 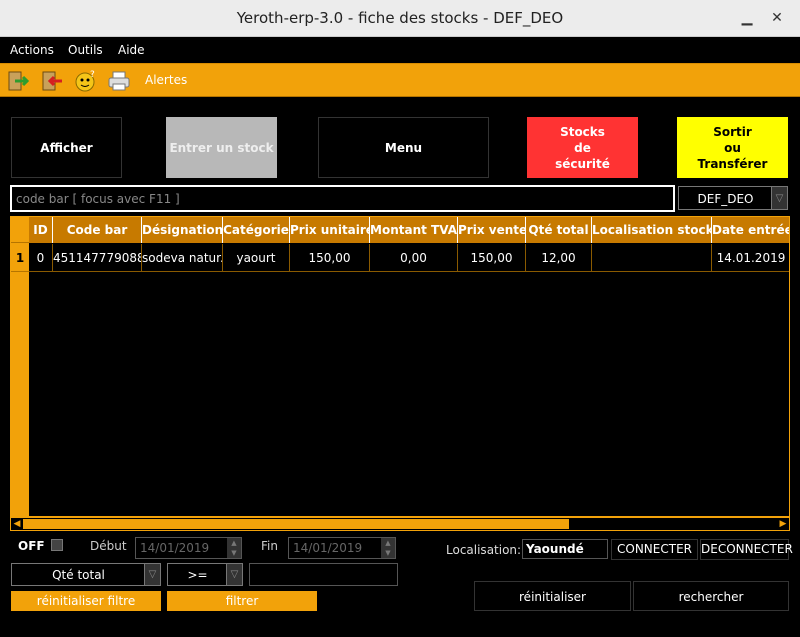 What do you see at coordinates (296, 524) in the screenshot?
I see `scrollbar-thumb` at bounding box center [296, 524].